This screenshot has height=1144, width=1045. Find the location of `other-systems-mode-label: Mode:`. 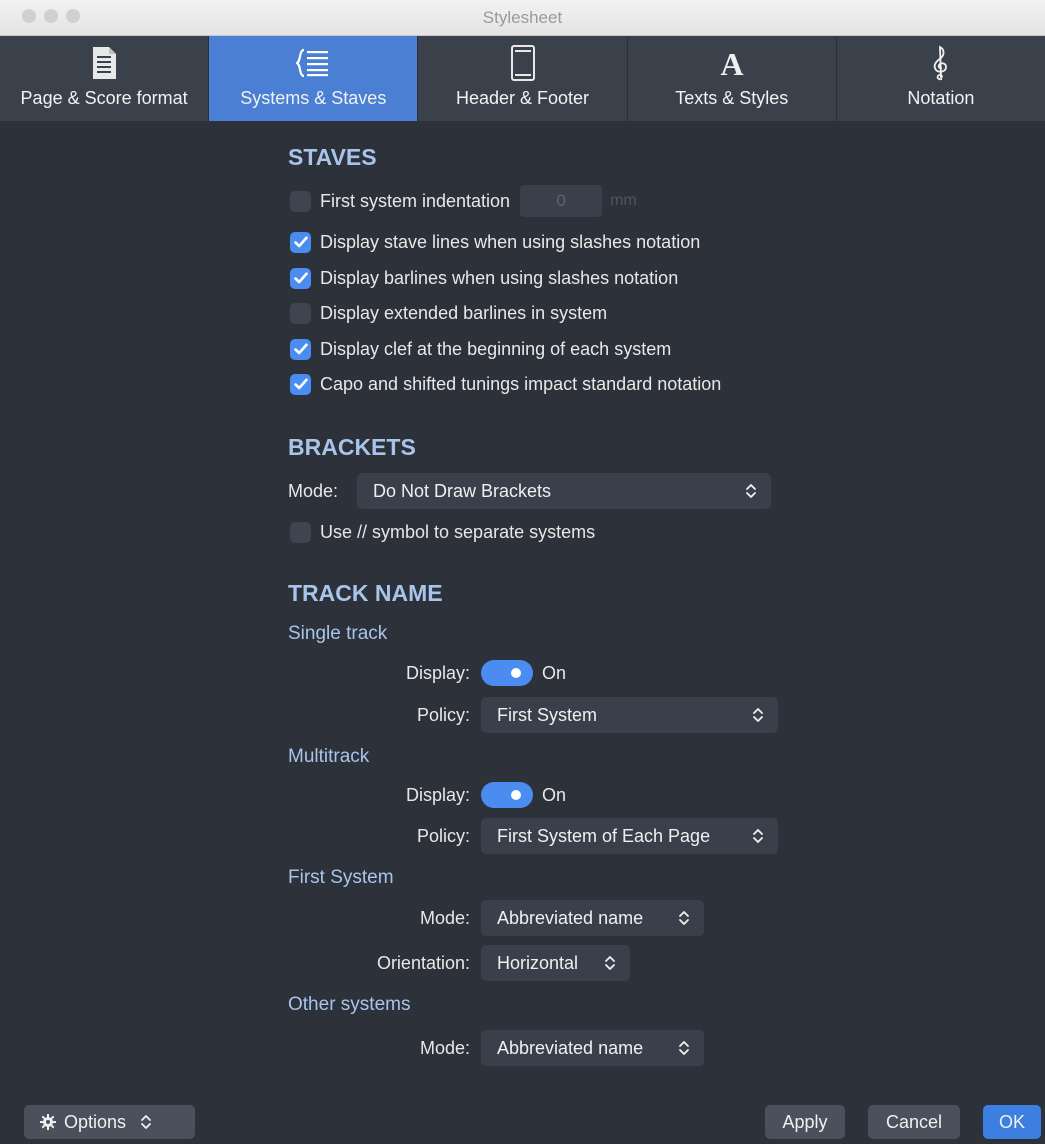

other-systems-mode-label: Mode: is located at coordinates (444, 1048).